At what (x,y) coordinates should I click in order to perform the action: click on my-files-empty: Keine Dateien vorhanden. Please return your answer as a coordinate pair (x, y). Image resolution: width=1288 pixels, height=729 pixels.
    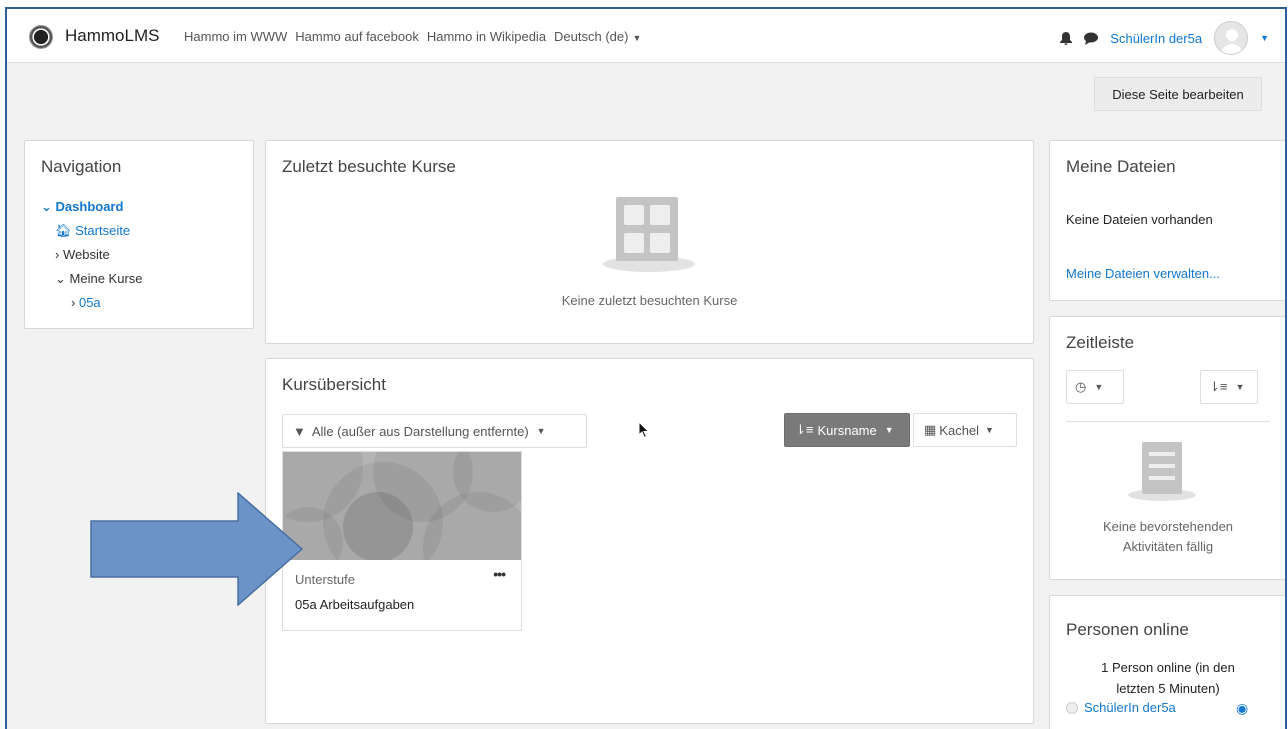
    Looking at the image, I should click on (1139, 219).